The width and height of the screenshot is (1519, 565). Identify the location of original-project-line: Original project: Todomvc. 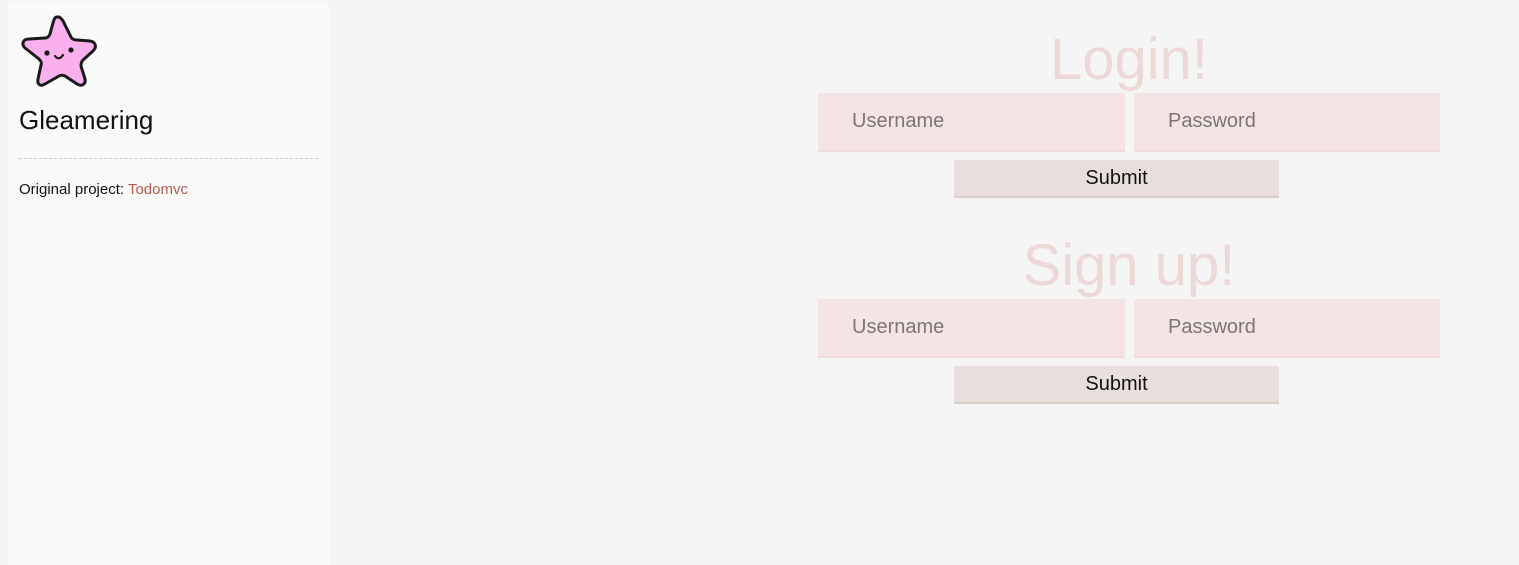
(168, 189).